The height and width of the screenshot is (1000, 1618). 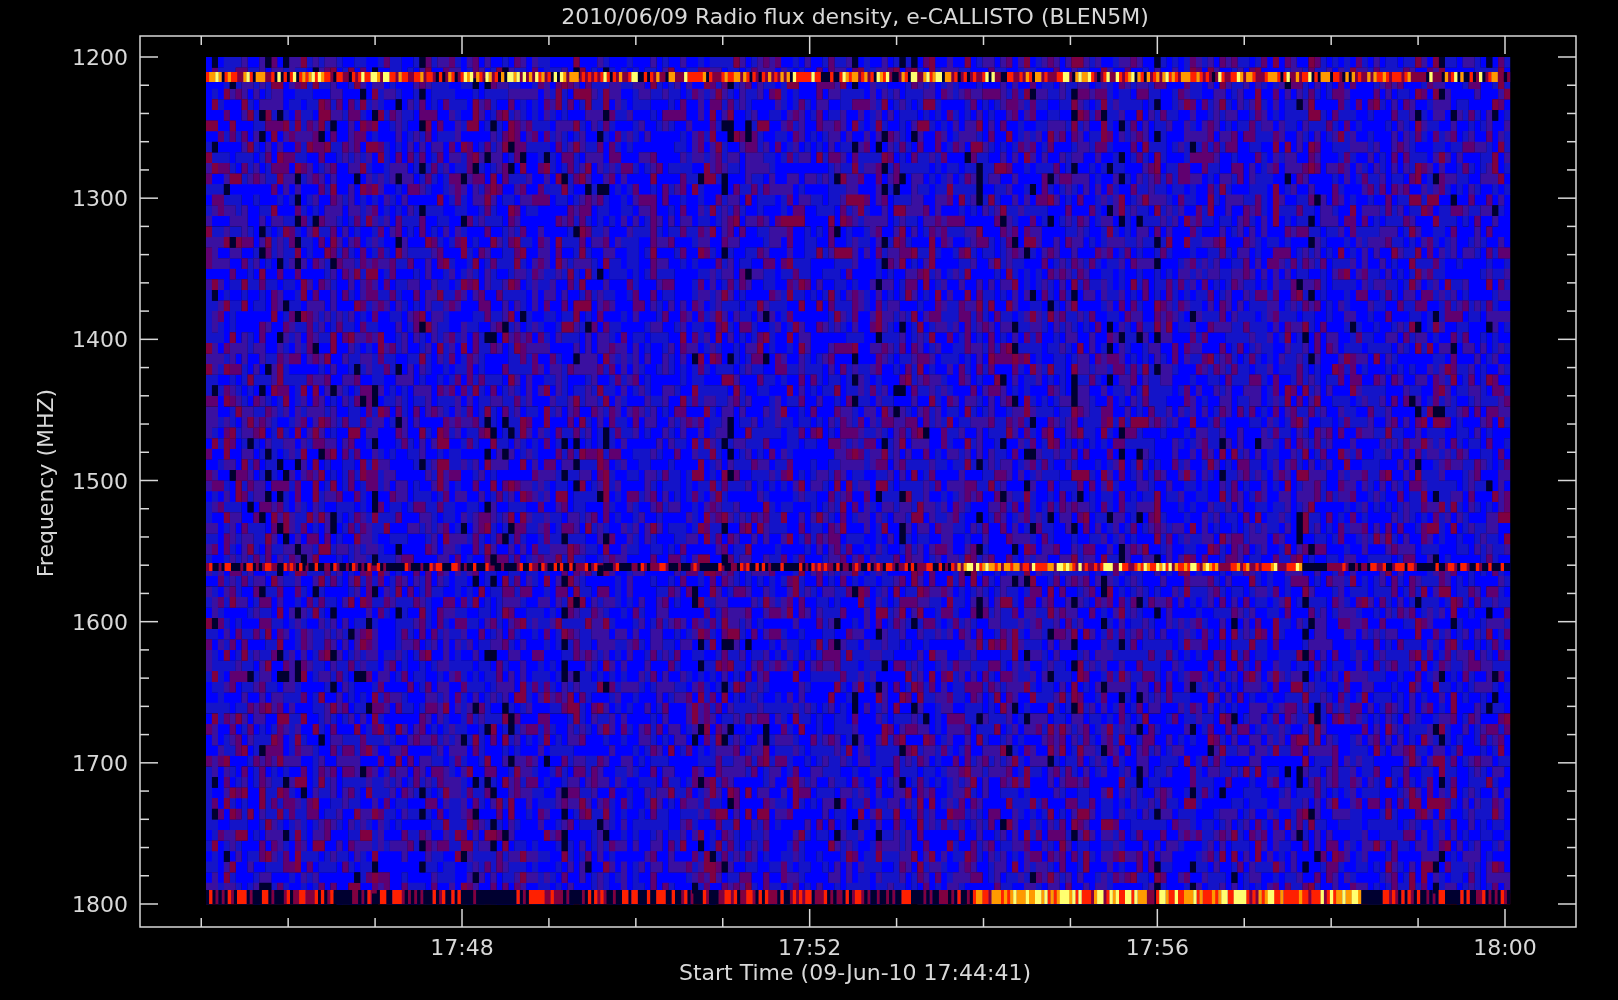 I want to click on x-tick-label: 17:56, so click(x=1157, y=947).